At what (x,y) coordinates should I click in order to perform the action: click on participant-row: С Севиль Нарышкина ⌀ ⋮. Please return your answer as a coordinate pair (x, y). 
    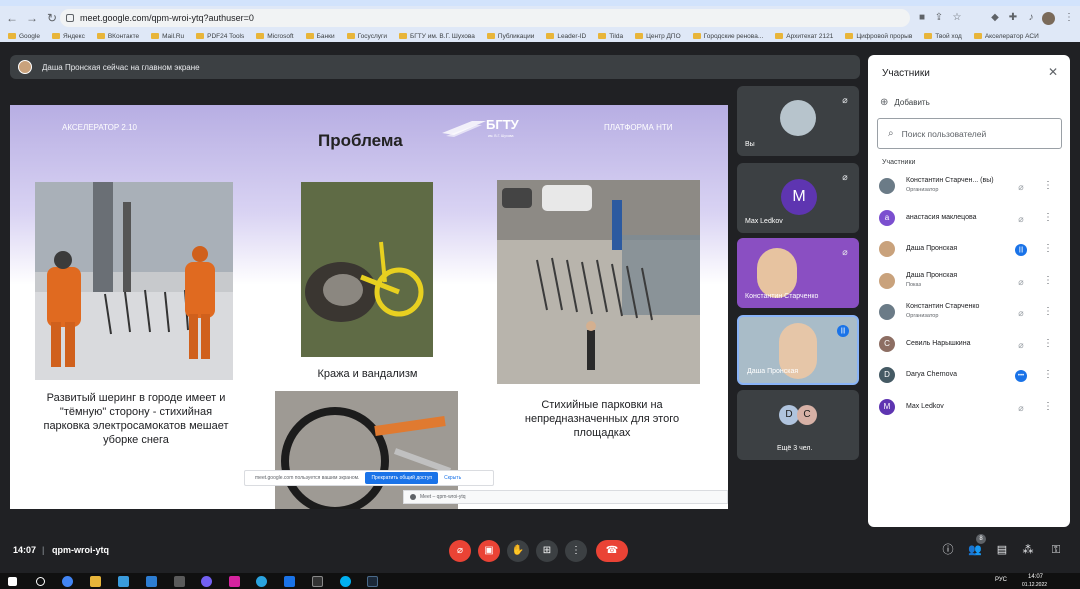
    Looking at the image, I should click on (969, 344).